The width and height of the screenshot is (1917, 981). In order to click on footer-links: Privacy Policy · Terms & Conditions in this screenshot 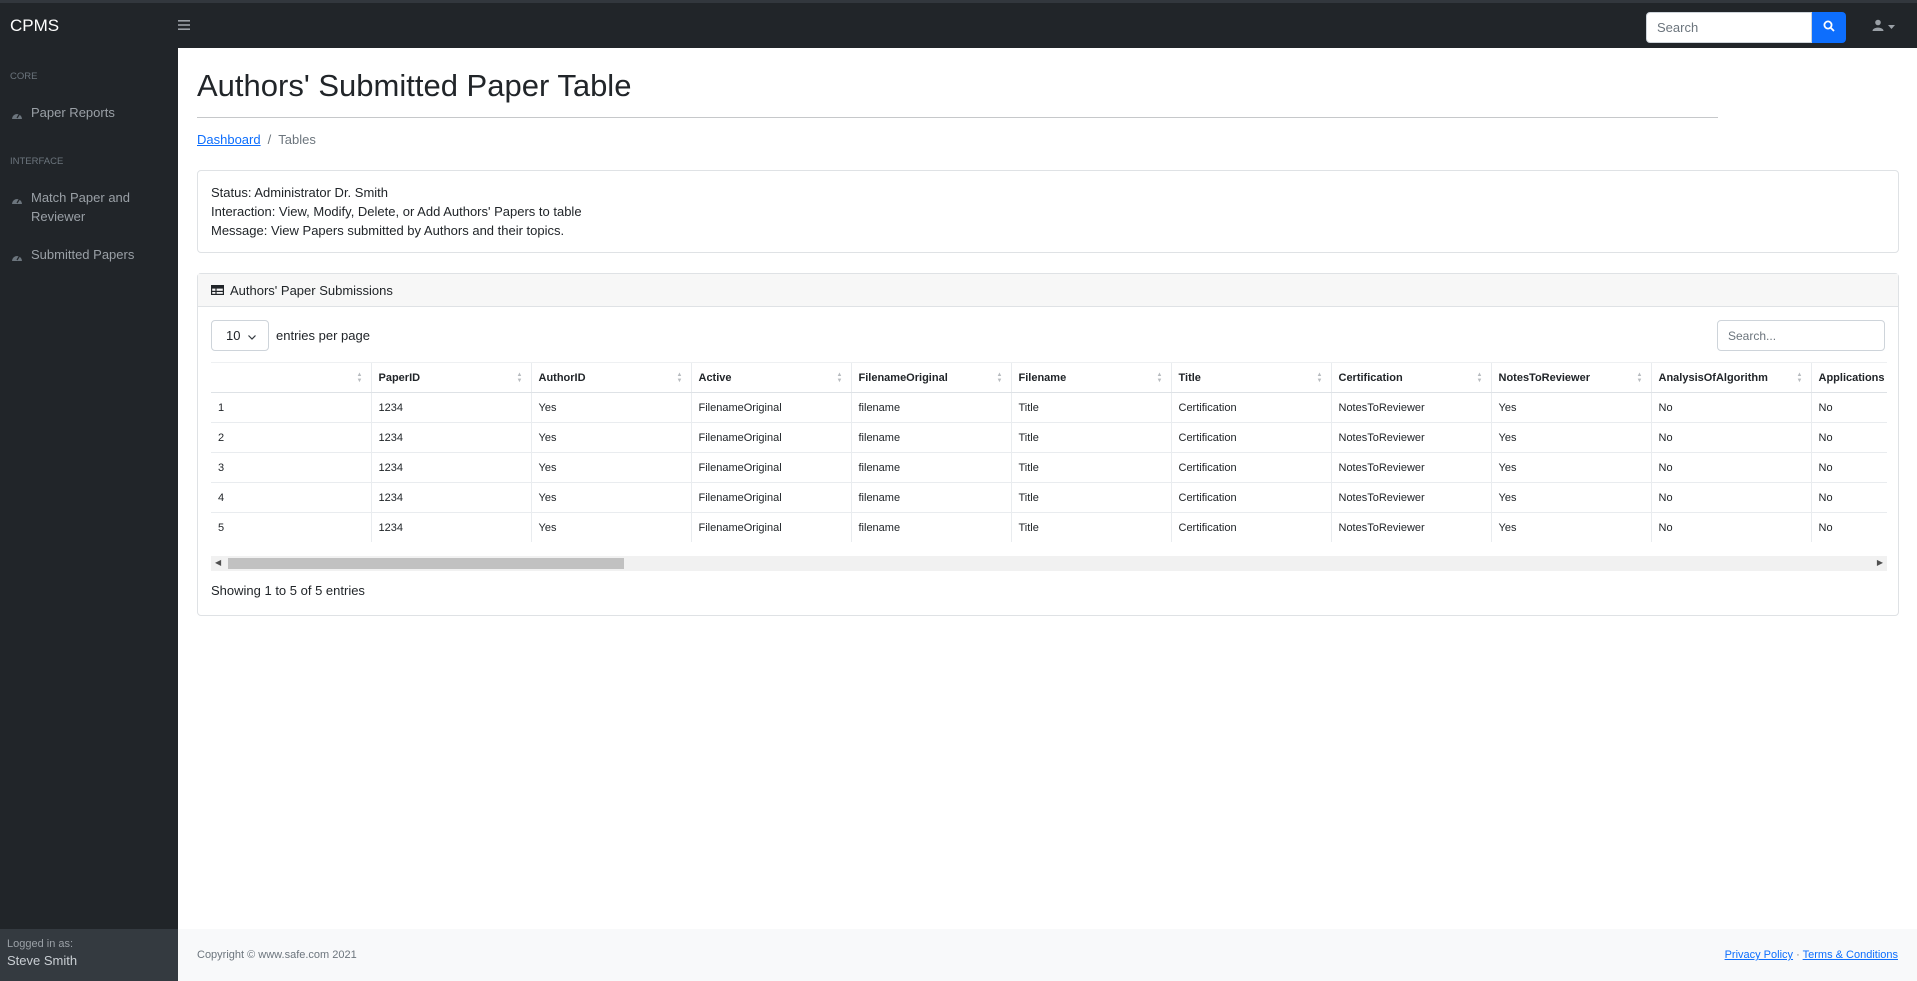, I will do `click(1811, 955)`.